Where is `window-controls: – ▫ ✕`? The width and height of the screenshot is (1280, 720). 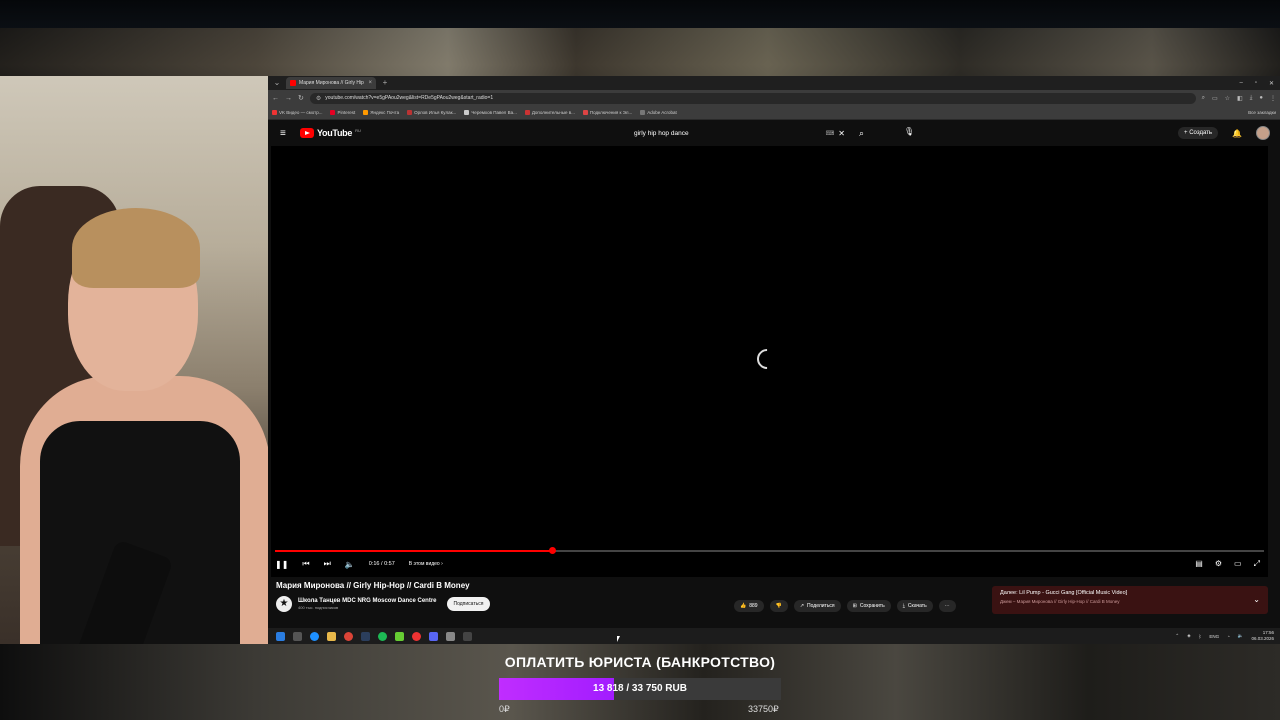
window-controls: – ▫ ✕ is located at coordinates (1259, 83).